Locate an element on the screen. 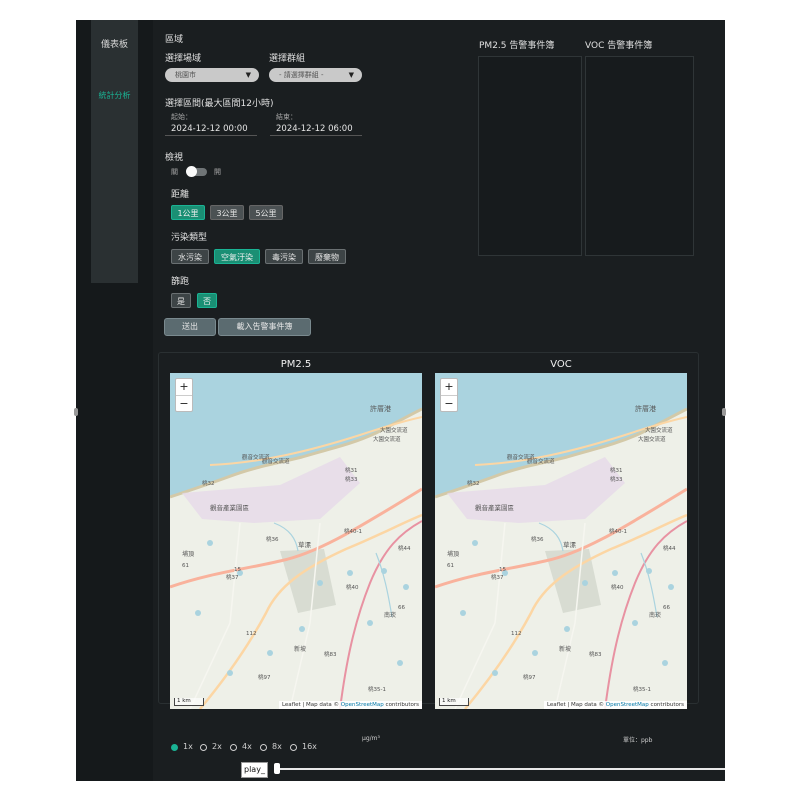 The width and height of the screenshot is (800, 800). submit-button: 送出 is located at coordinates (190, 327).